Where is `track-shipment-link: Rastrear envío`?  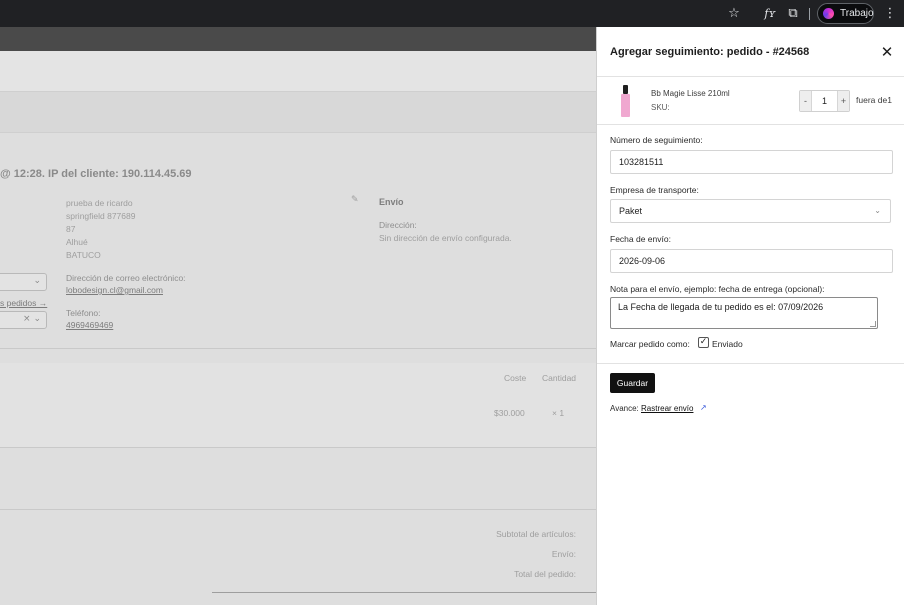 track-shipment-link: Rastrear envío is located at coordinates (667, 408).